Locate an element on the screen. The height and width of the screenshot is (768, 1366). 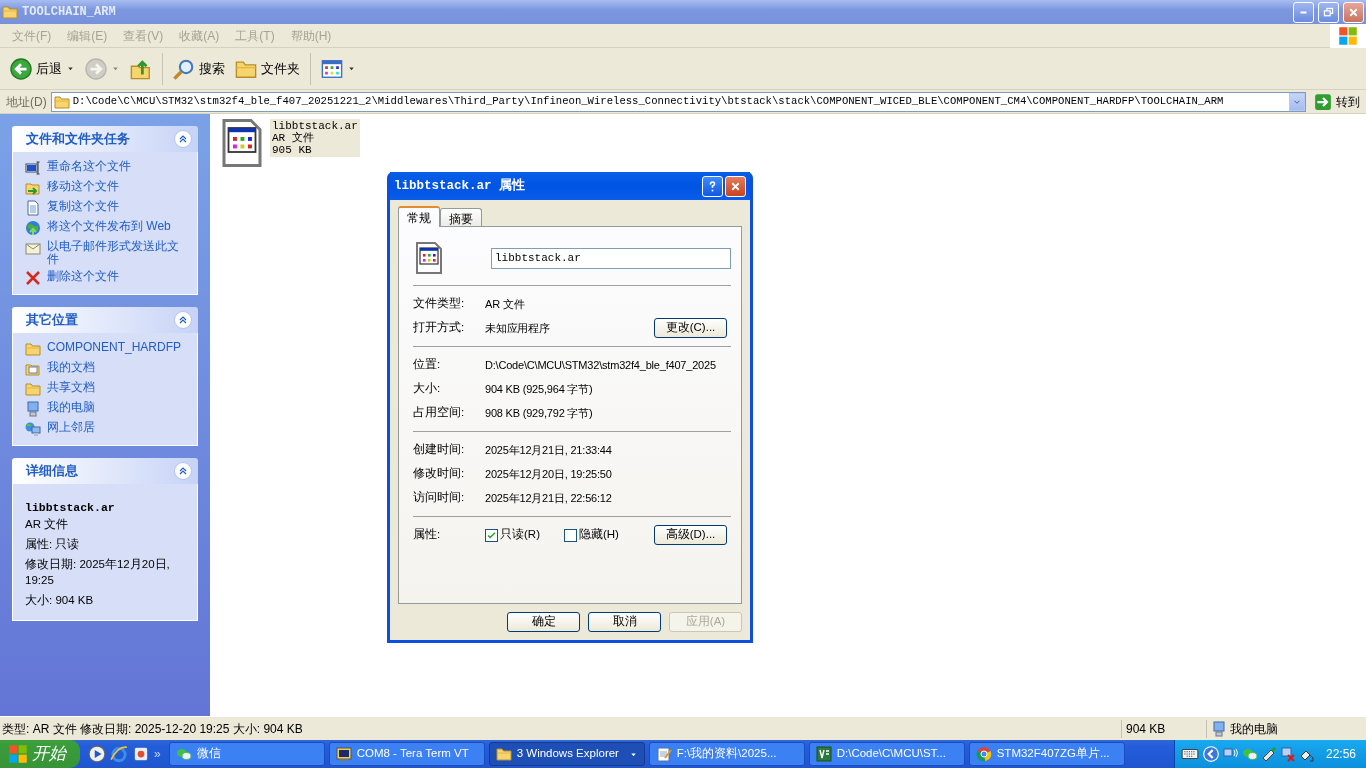
network-icon is located at coordinates (33, 429).